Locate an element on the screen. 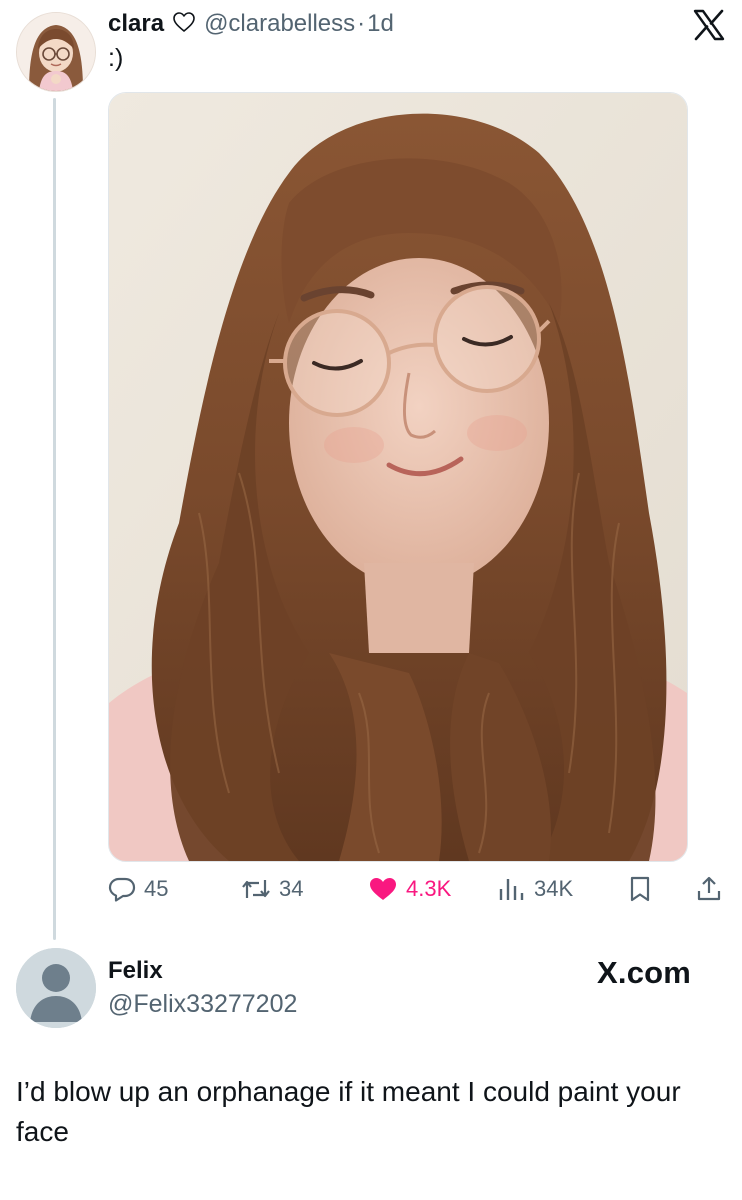 The image size is (742, 1200). bookmark-button is located at coordinates (640, 889).